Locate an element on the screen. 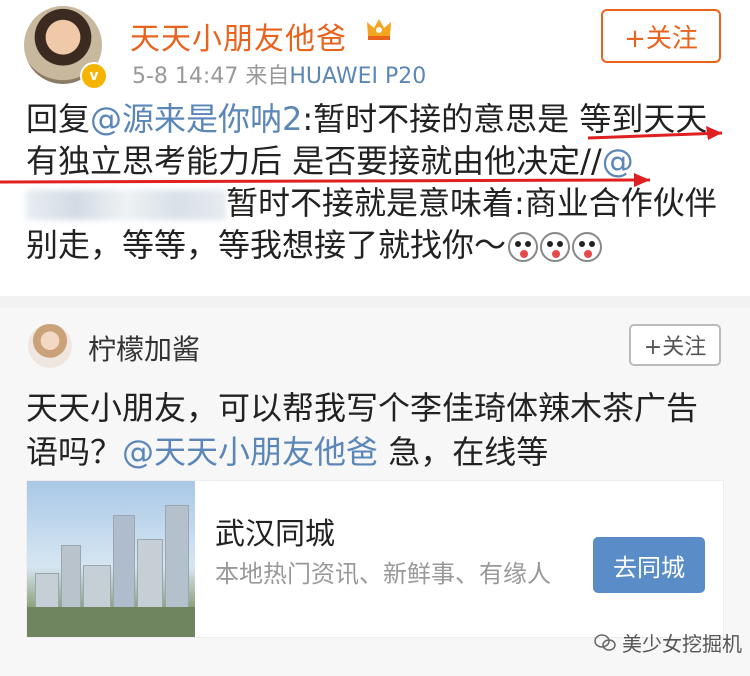 This screenshot has height=676, width=750. card-description: 本地热门资讯、新鲜事、有缘人 is located at coordinates (383, 574).